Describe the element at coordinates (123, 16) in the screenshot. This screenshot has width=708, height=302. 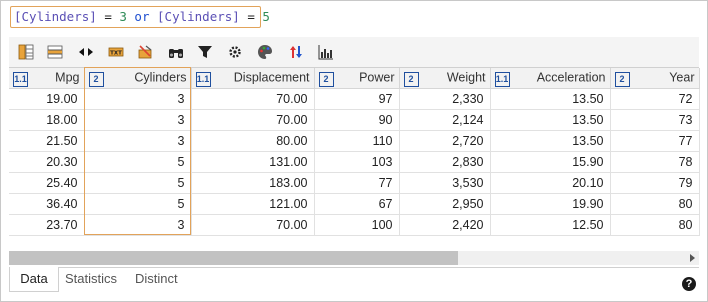
I see `expression-value-1: 3` at that location.